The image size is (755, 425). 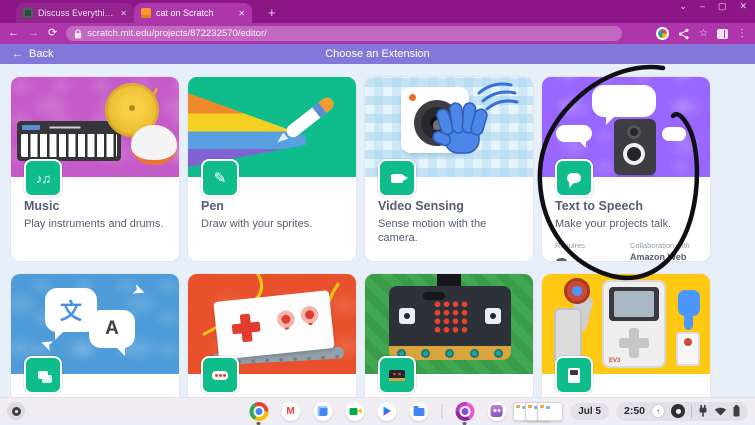 What do you see at coordinates (703, 411) in the screenshot?
I see `usb-power-icon` at bounding box center [703, 411].